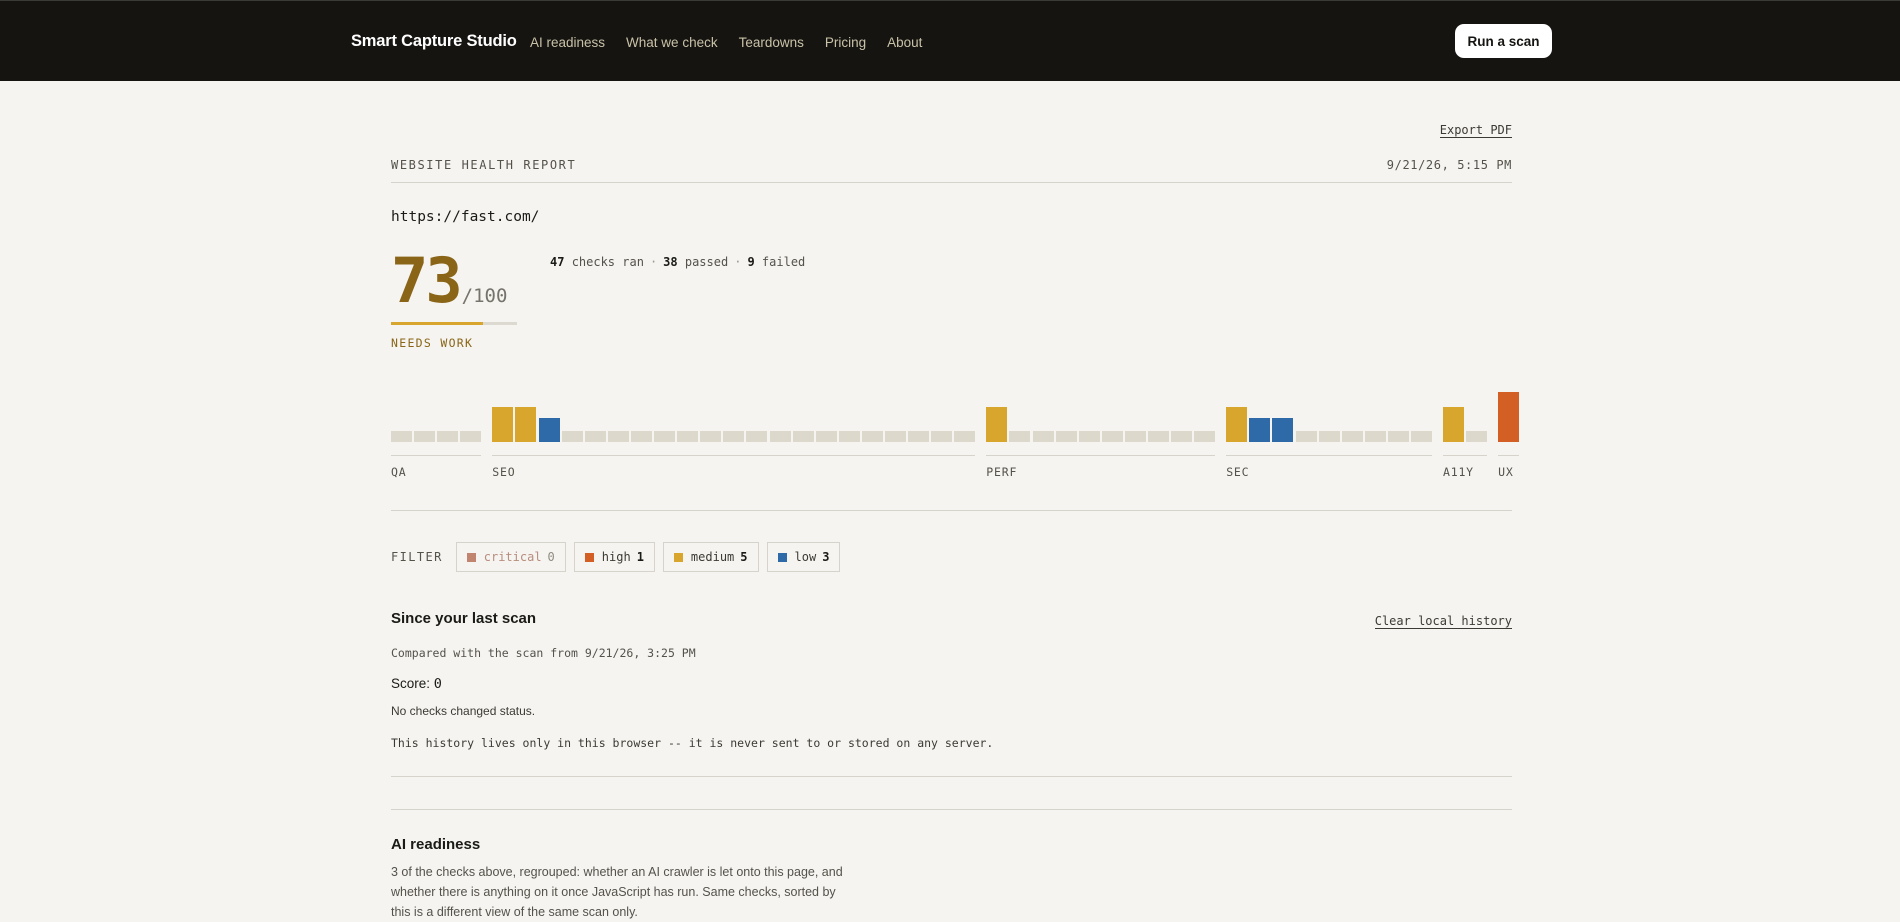  I want to click on report-date: 9/21/26, 5:15 PM, so click(1449, 165).